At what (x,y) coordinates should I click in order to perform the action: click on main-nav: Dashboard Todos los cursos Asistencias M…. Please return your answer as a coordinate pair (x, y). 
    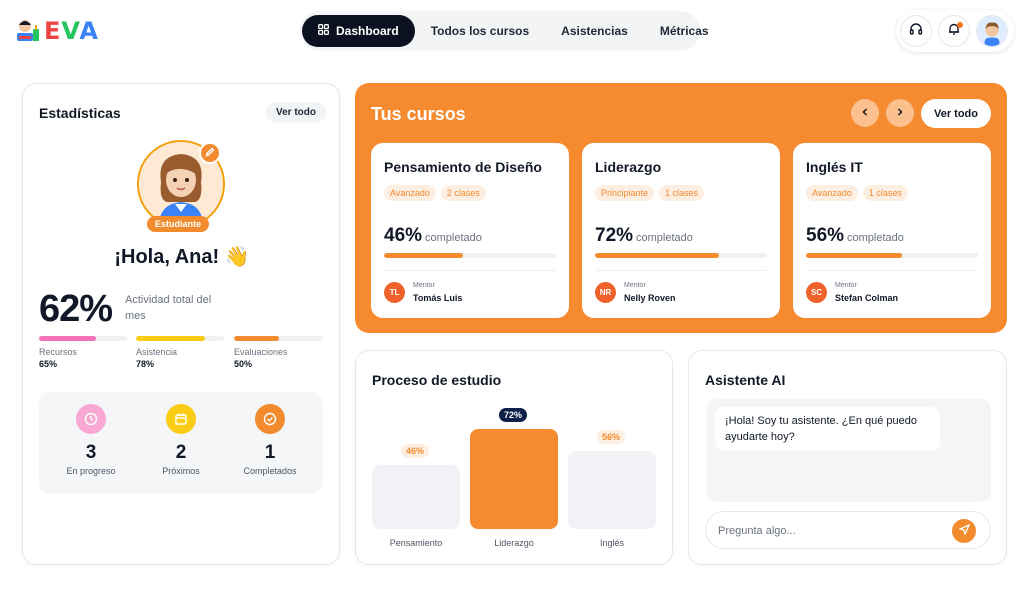
    Looking at the image, I should click on (504, 31).